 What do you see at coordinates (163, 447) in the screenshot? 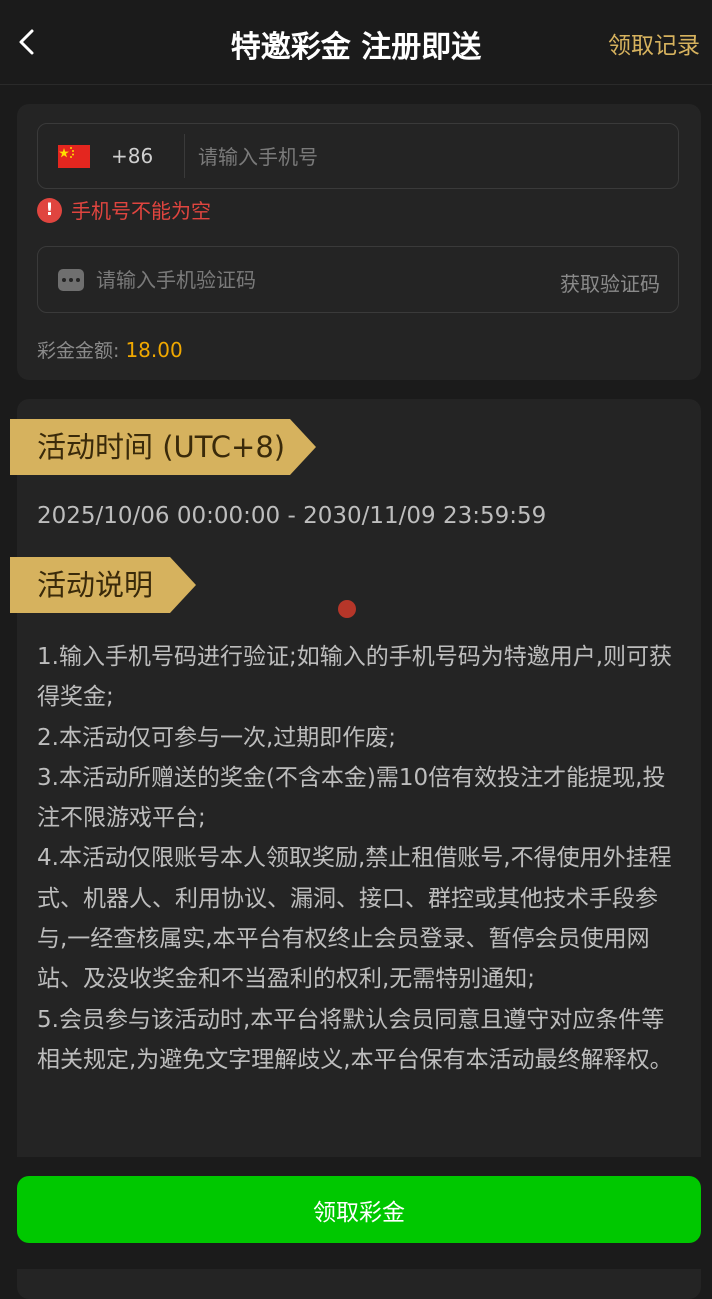
I see `activity-time-tag: 活动时间 (UTC+8)` at bounding box center [163, 447].